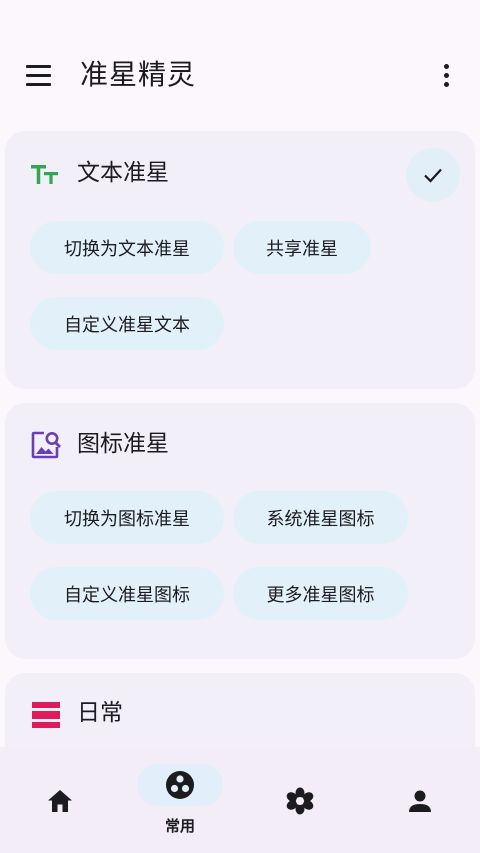 This screenshot has width=480, height=853. I want to click on nav-label: 常用, so click(179, 826).